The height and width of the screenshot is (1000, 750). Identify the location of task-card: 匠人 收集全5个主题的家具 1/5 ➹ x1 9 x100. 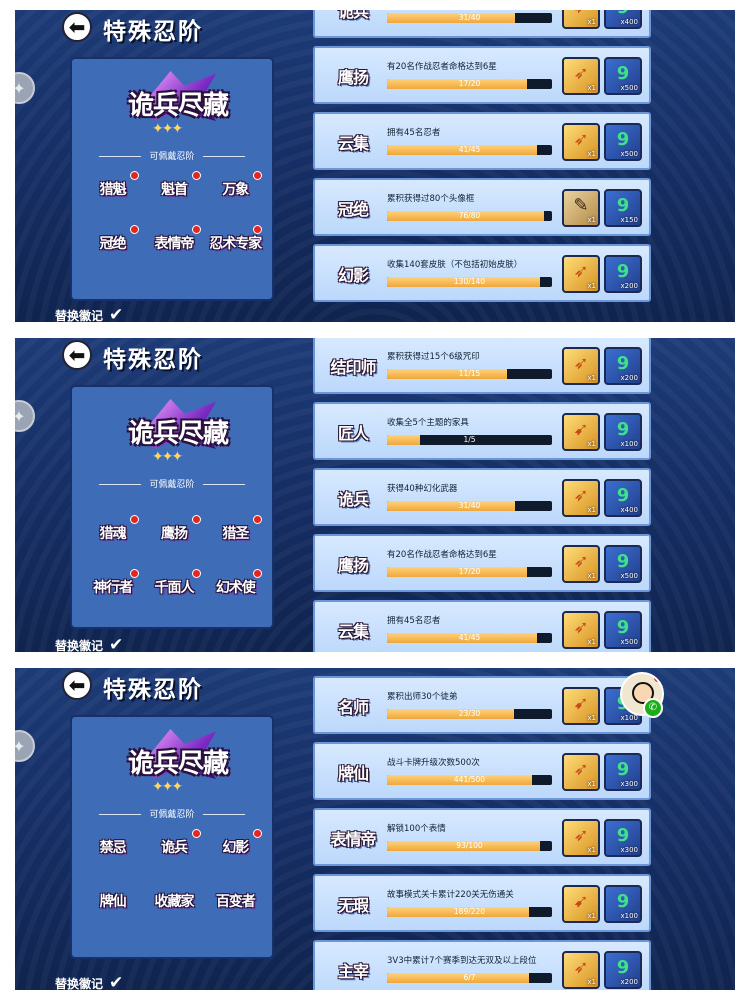
(482, 431).